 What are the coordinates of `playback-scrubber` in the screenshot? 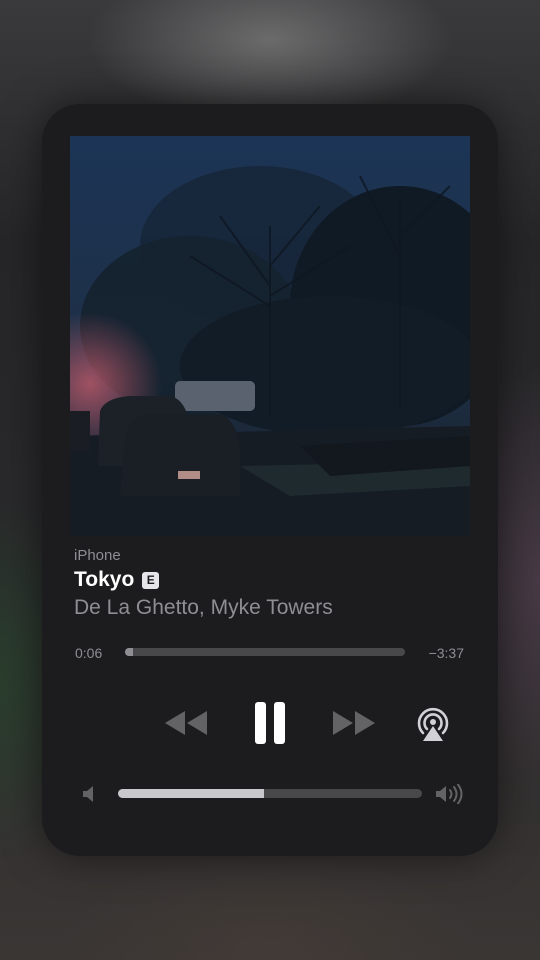 It's located at (265, 652).